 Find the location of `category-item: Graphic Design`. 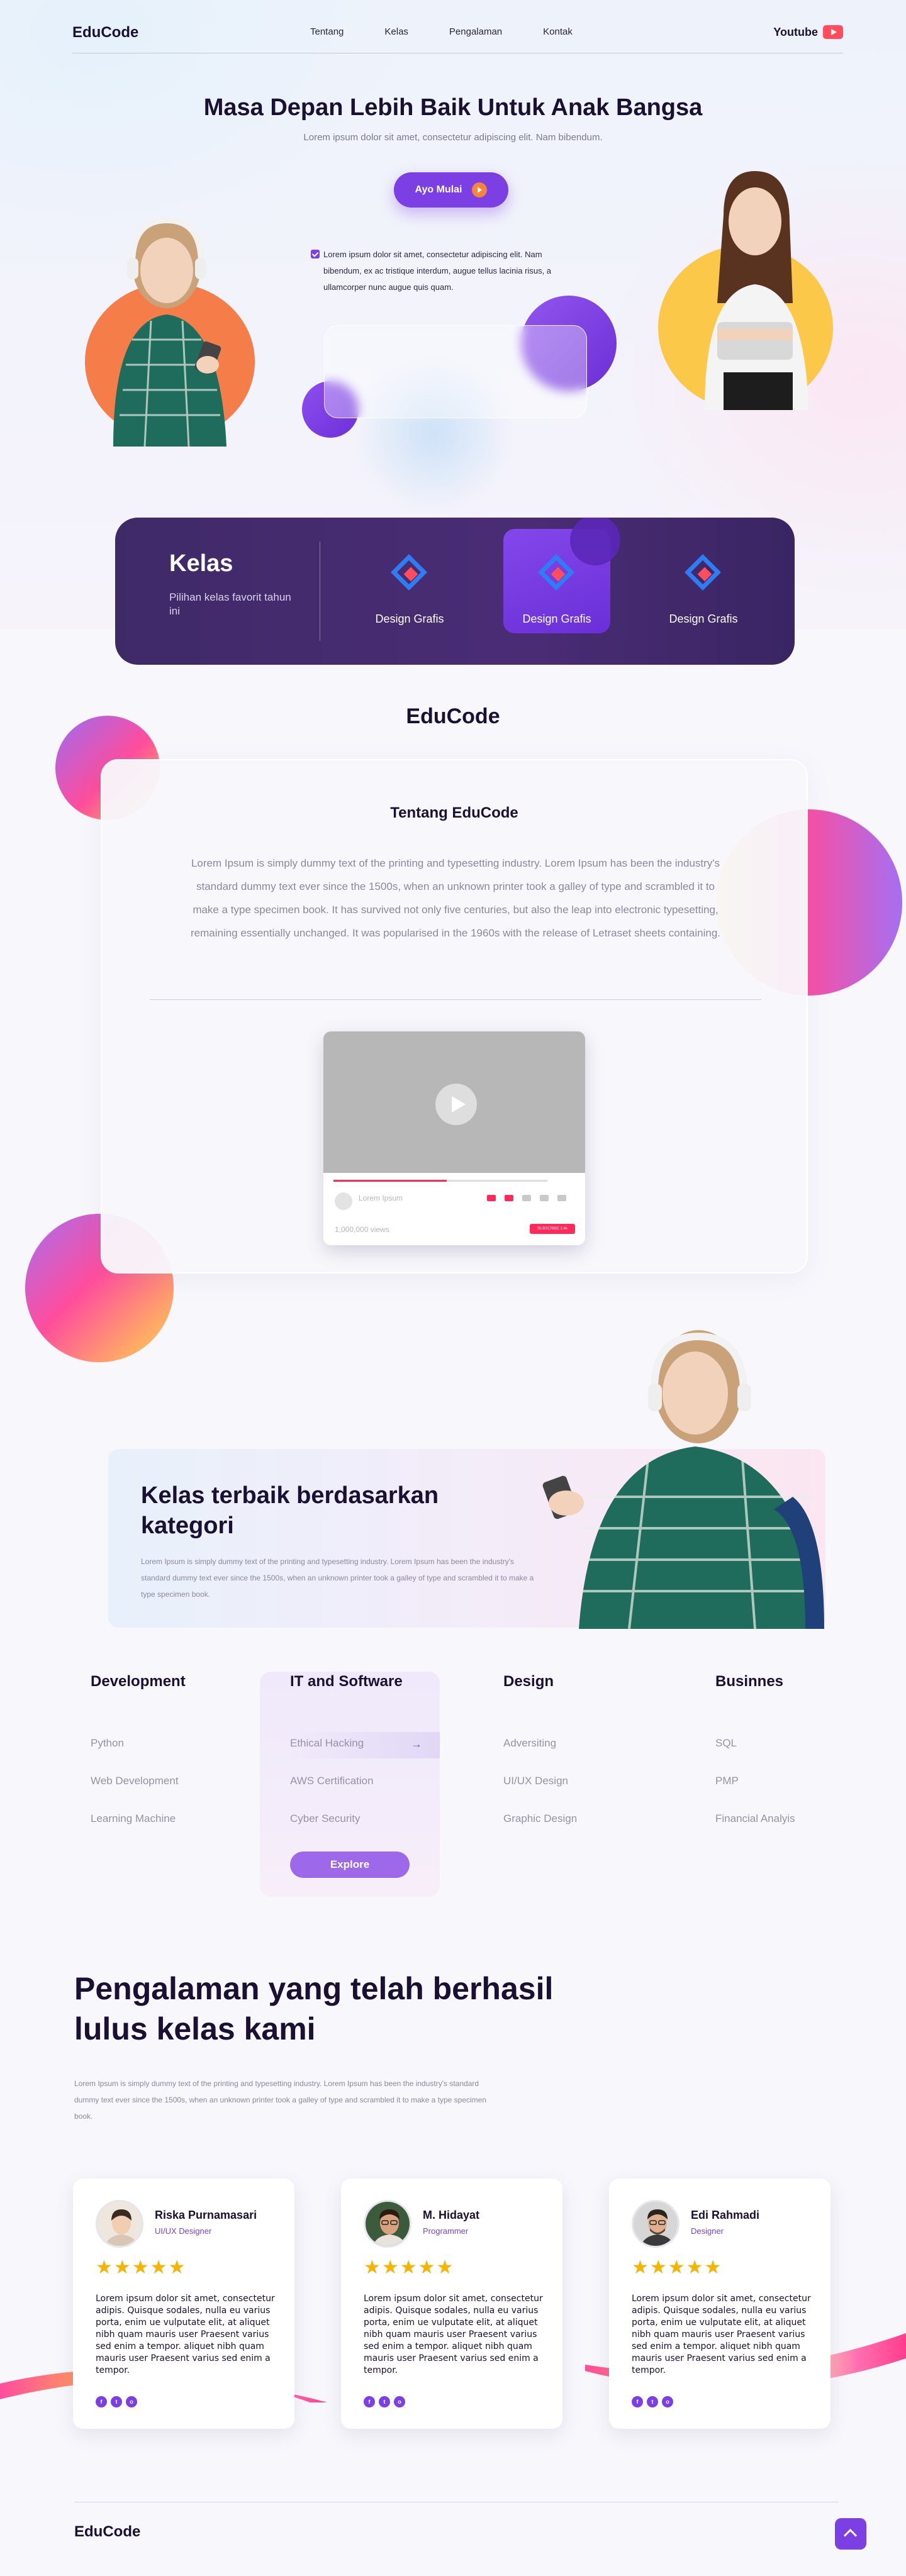

category-item: Graphic Design is located at coordinates (540, 1819).